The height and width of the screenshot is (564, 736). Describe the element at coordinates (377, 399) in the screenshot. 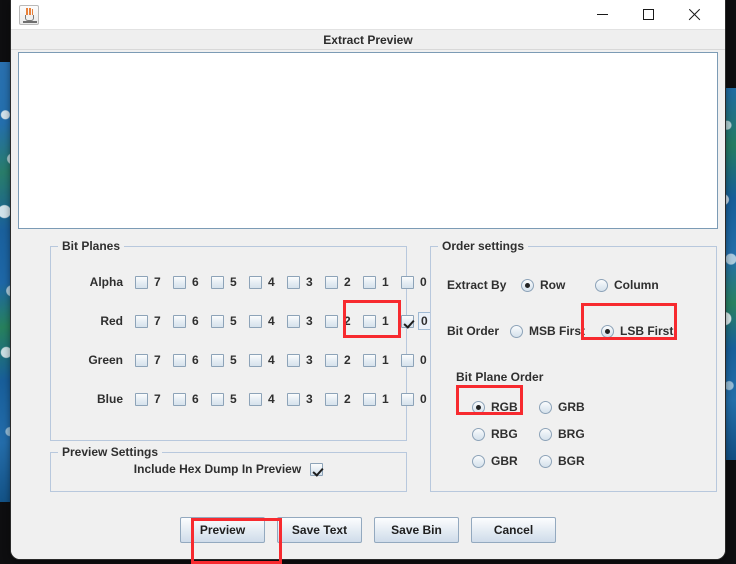

I see `bit-cell-blue-1: 1` at that location.